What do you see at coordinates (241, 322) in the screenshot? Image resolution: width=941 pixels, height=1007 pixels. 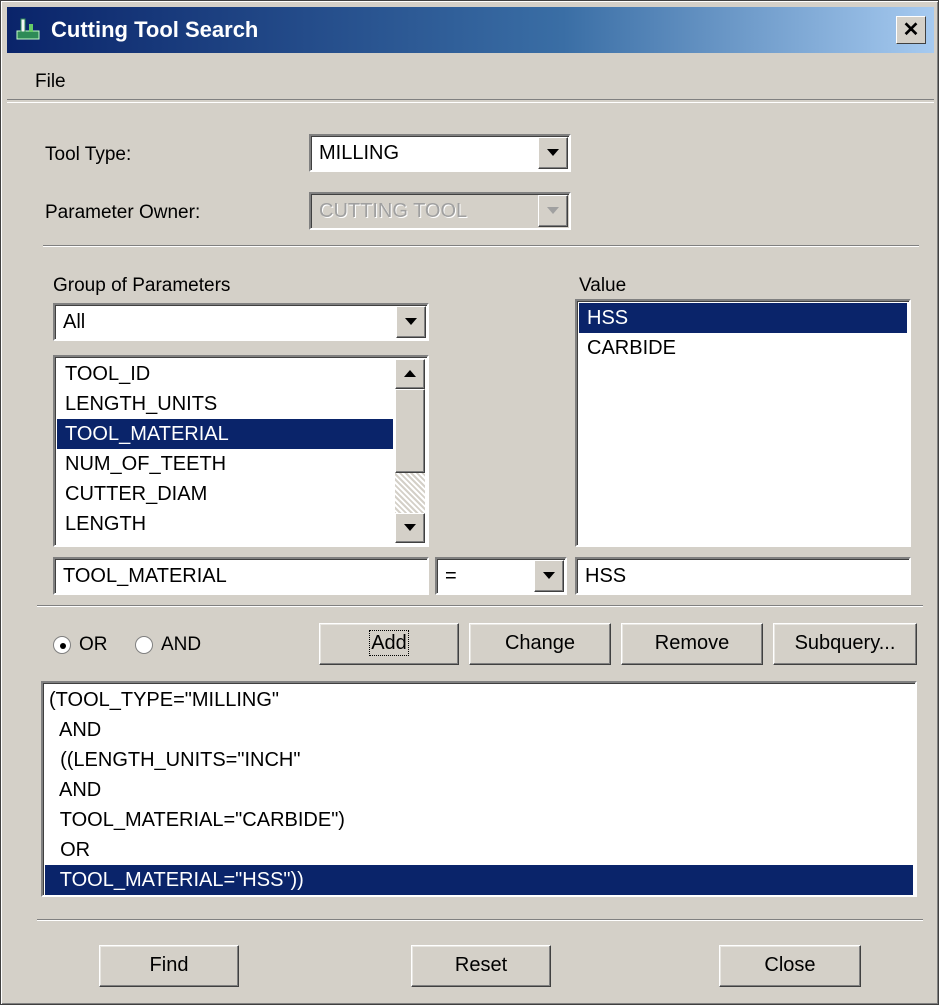 I see `group-select: All` at bounding box center [241, 322].